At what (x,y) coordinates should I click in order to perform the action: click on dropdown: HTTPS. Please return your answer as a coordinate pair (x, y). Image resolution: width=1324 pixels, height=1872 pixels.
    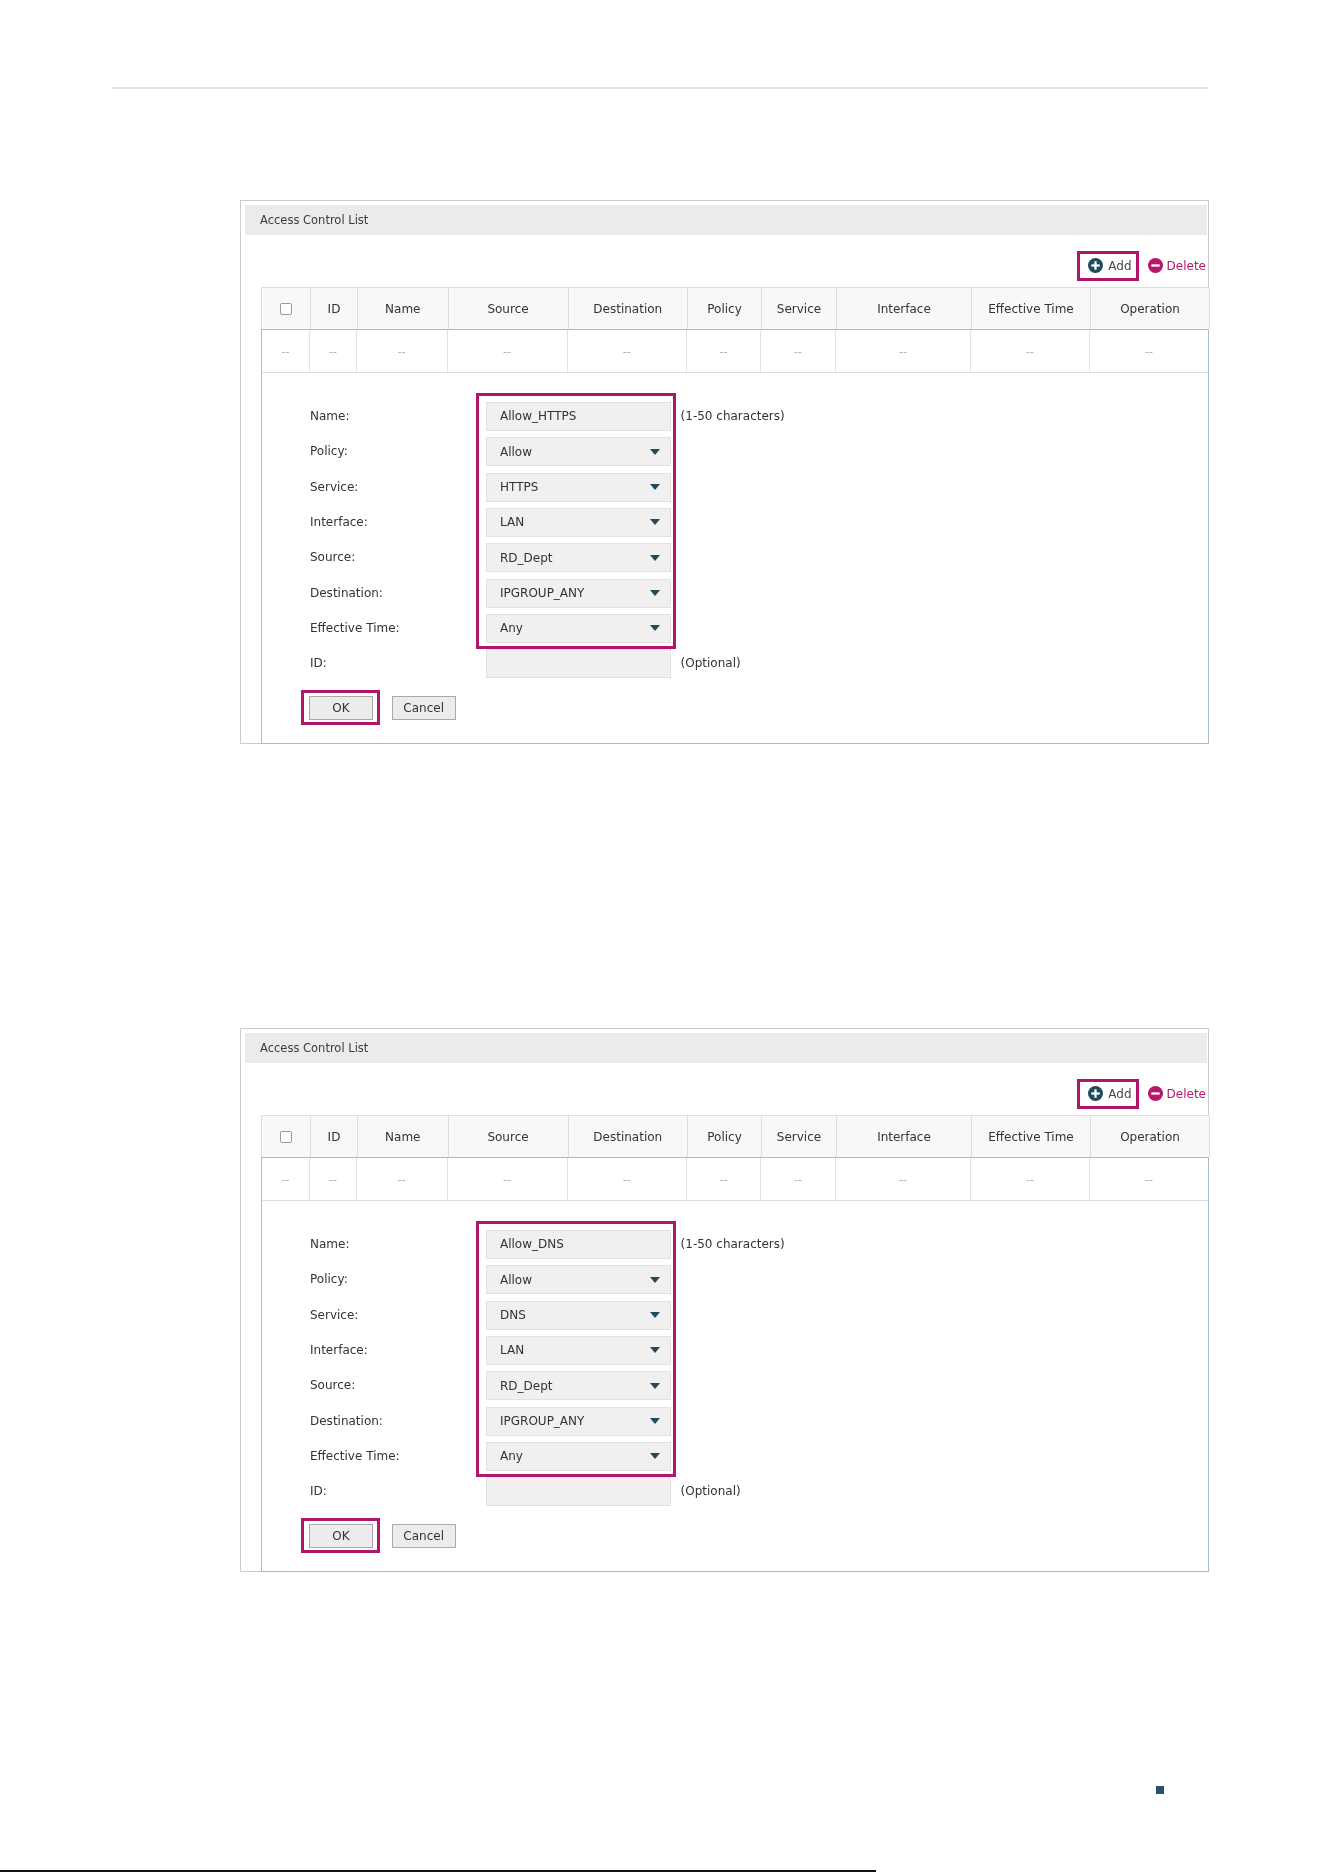
    Looking at the image, I should click on (578, 487).